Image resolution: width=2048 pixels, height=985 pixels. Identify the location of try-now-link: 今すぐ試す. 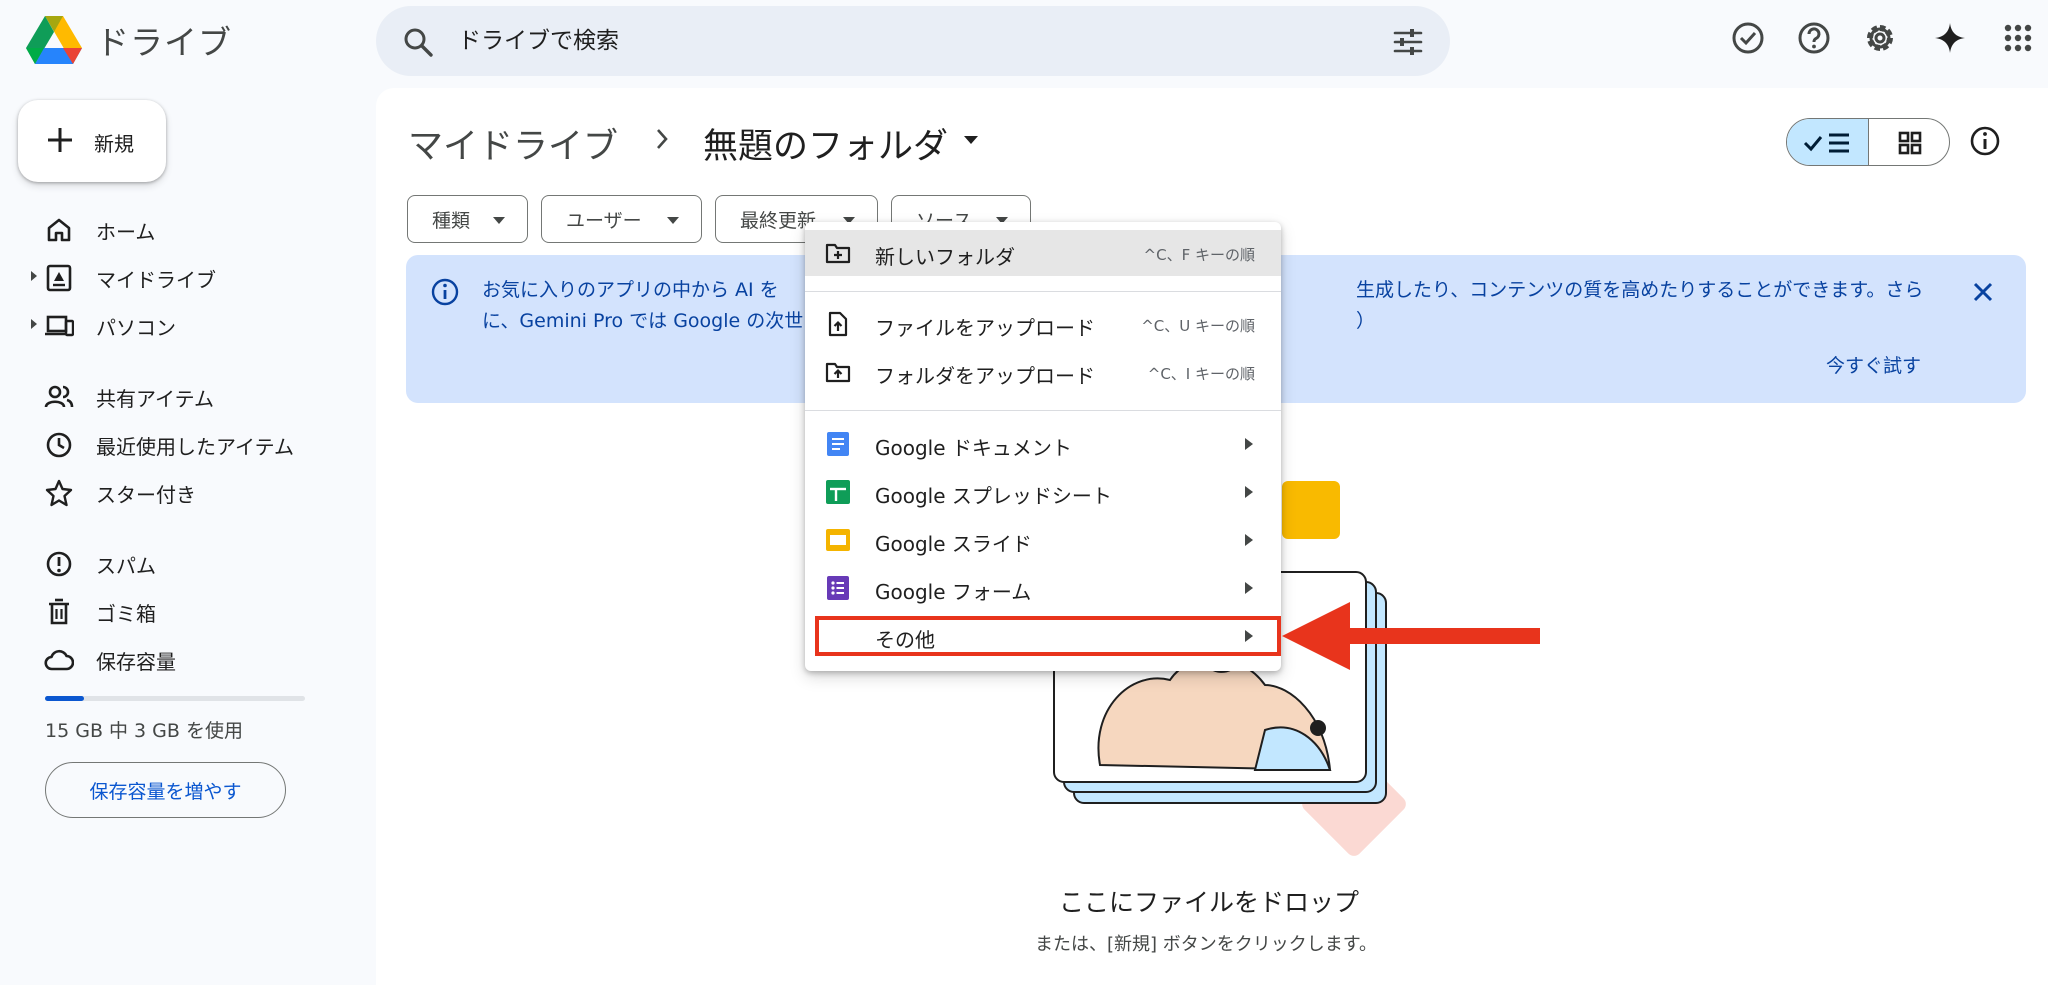
(1873, 364).